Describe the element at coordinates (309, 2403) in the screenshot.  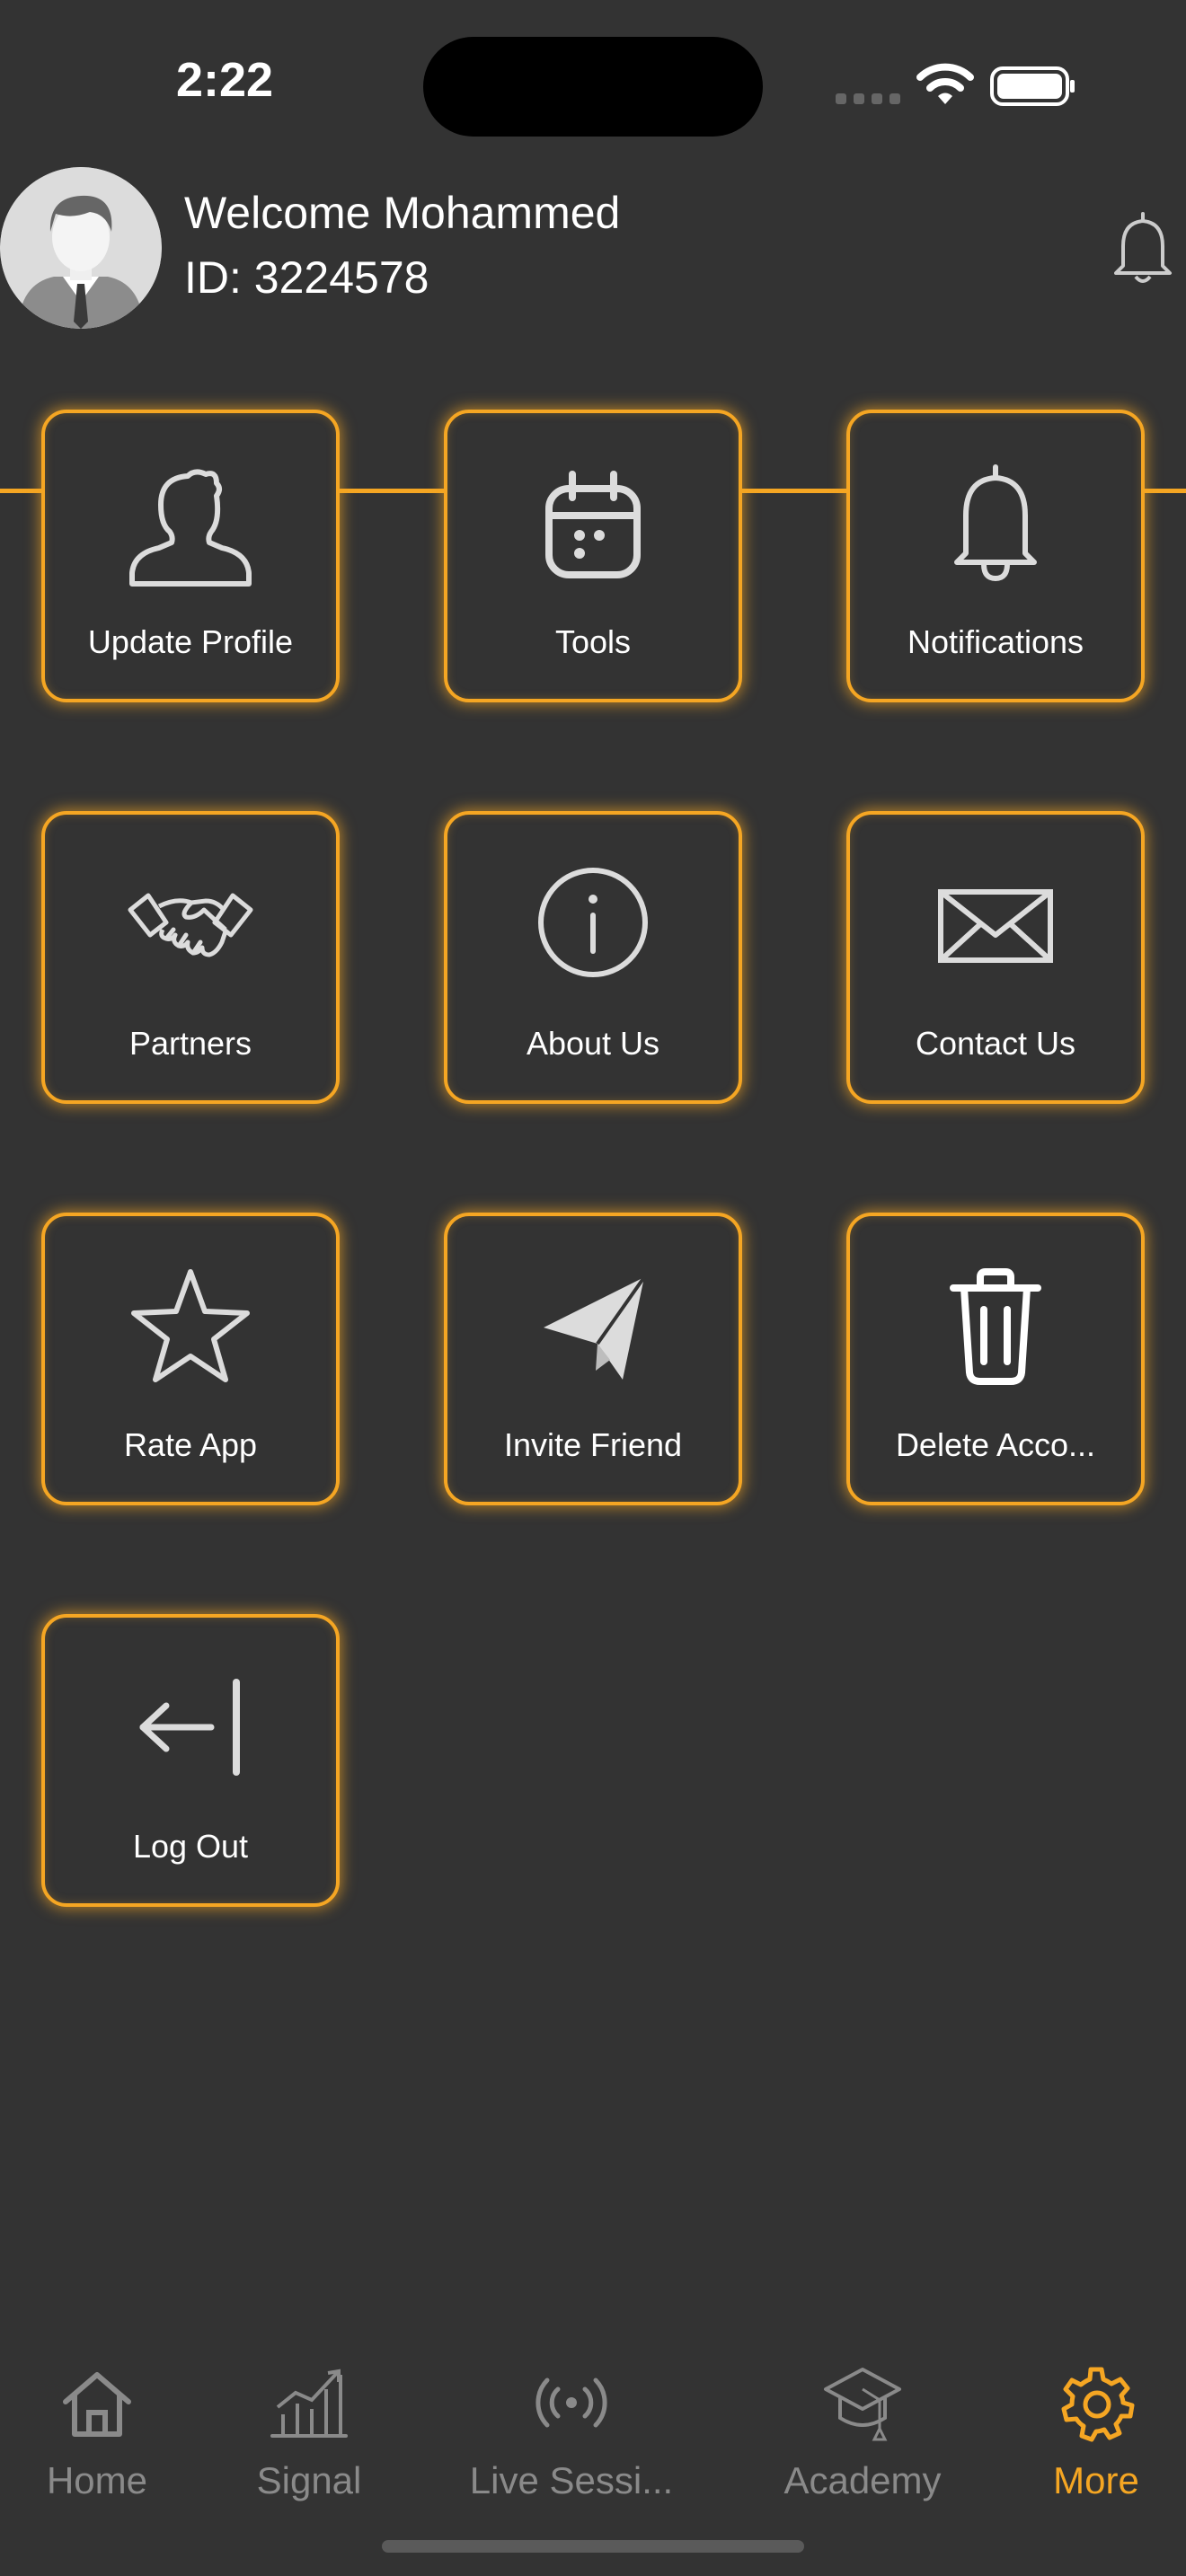
I see `chart-icon` at that location.